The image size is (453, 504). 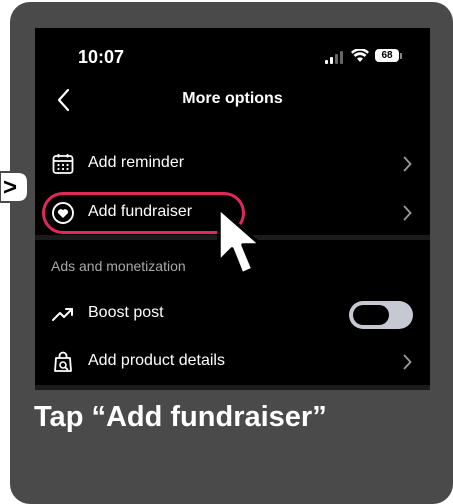 What do you see at coordinates (232, 98) in the screenshot?
I see `page-title: More options` at bounding box center [232, 98].